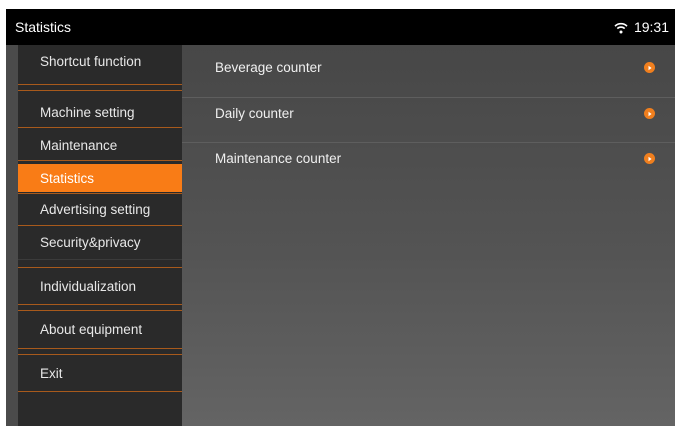 This screenshot has width=675, height=426. I want to click on list-item-maintenance-counter: Maintenance counter, so click(428, 158).